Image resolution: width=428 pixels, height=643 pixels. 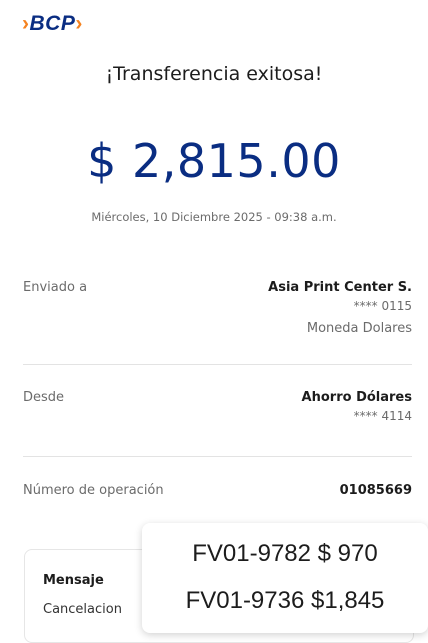 What do you see at coordinates (359, 328) in the screenshot?
I see `recipient-currency: Moneda Dolares` at bounding box center [359, 328].